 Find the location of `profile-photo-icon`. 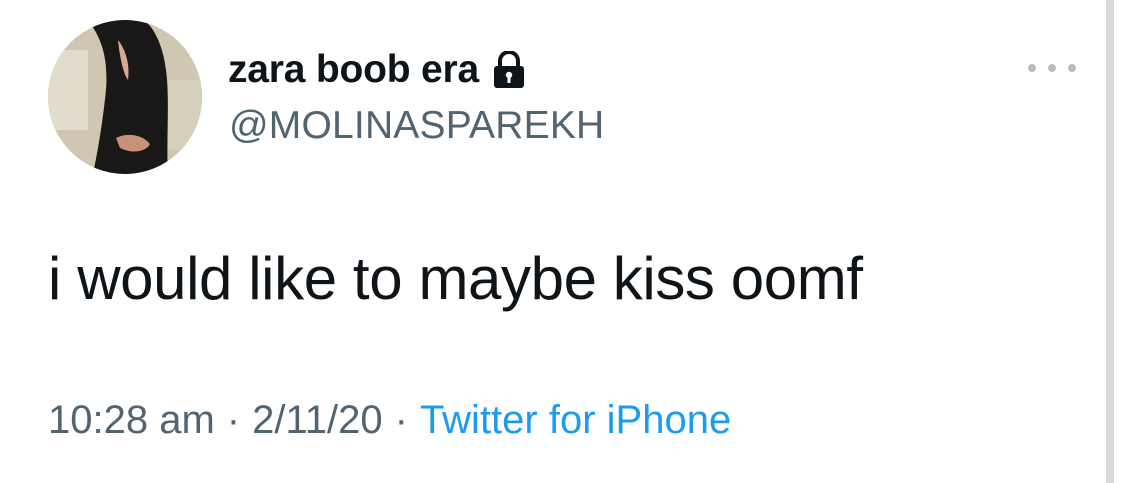

profile-photo-icon is located at coordinates (125, 97).